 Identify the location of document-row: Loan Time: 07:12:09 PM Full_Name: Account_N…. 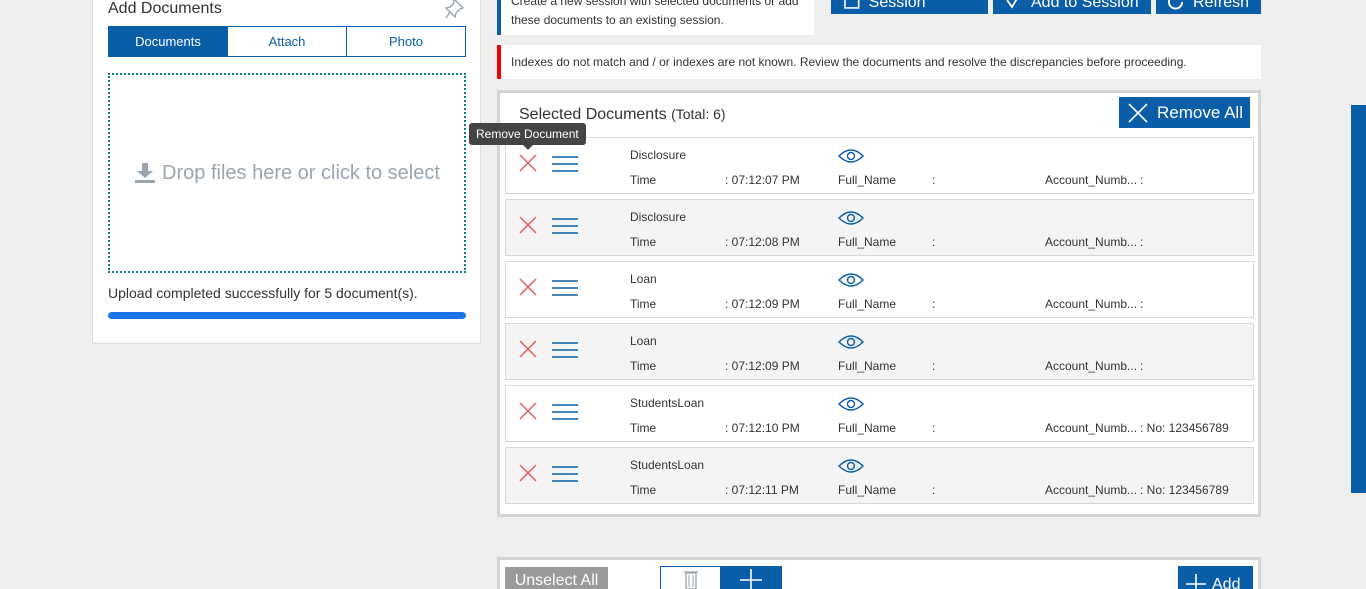
(879, 351).